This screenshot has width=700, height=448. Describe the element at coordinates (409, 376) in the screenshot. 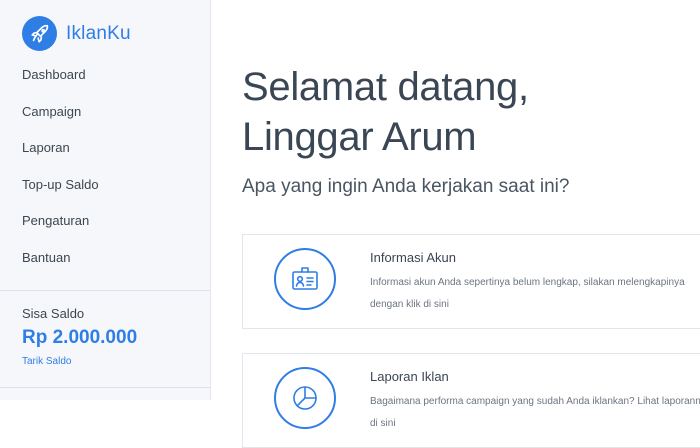

I see `card-title: Laporan Iklan` at that location.